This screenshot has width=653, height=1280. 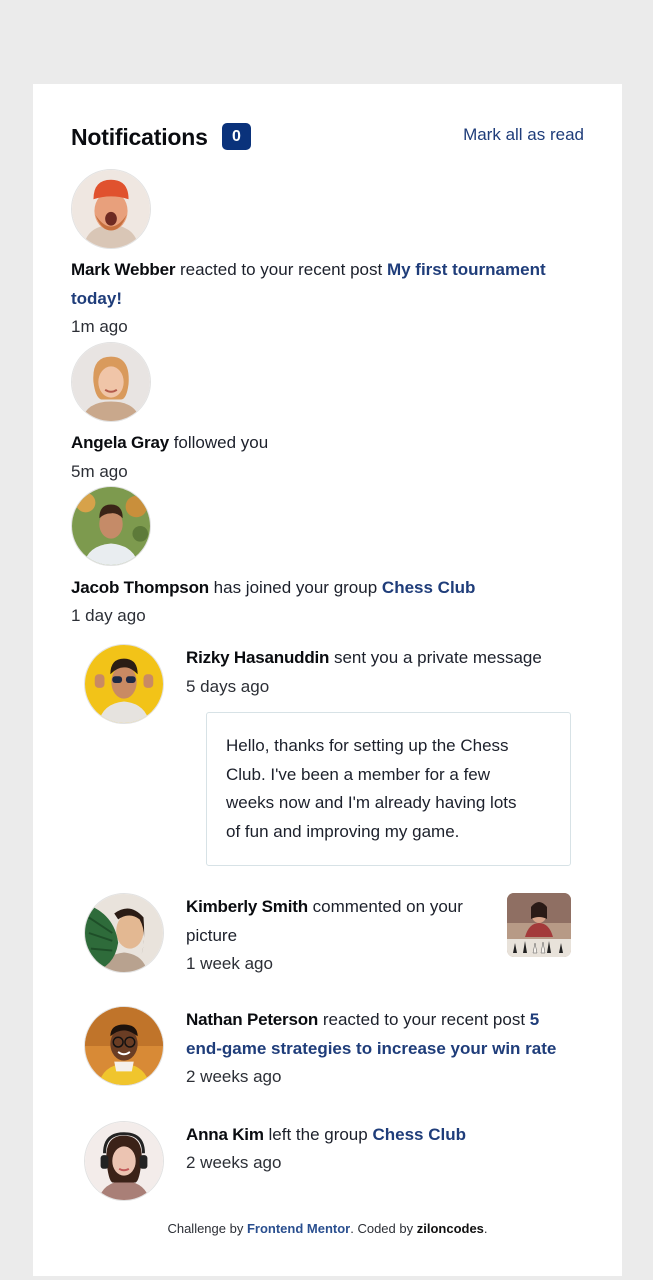 I want to click on user-name: Mark Webber, so click(x=123, y=269).